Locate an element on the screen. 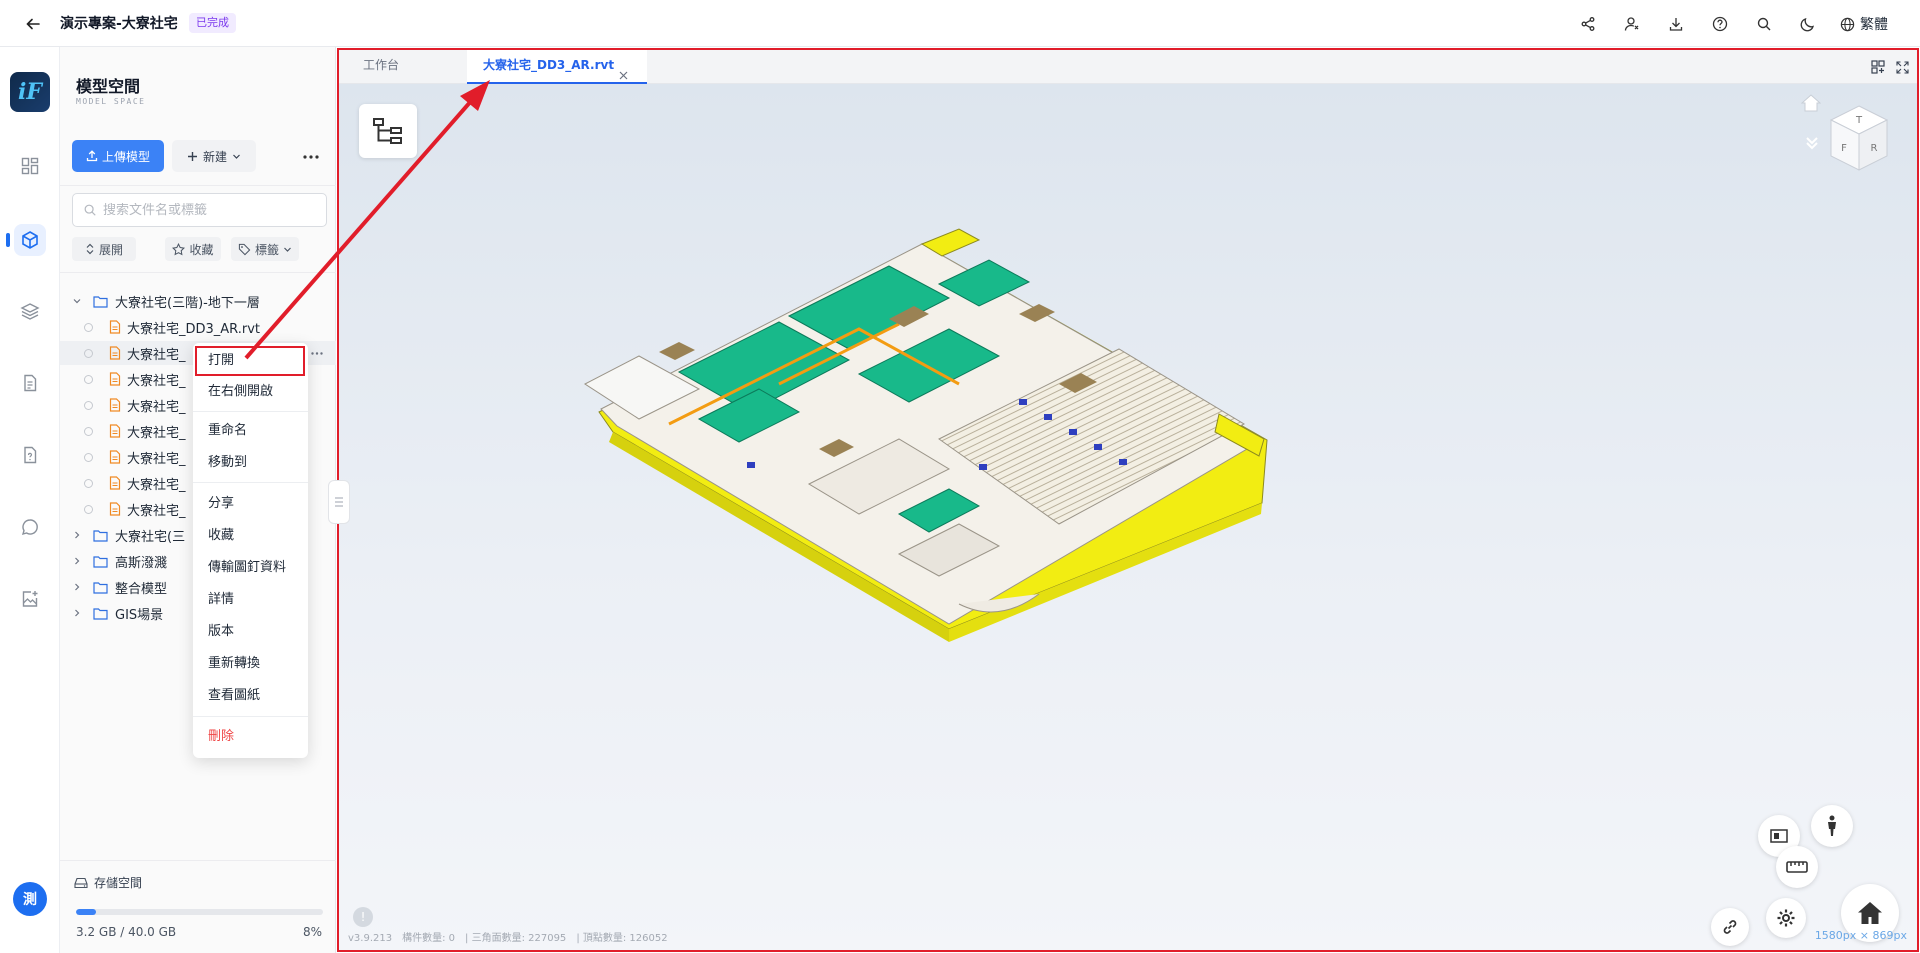  rail-image-add is located at coordinates (30, 599).